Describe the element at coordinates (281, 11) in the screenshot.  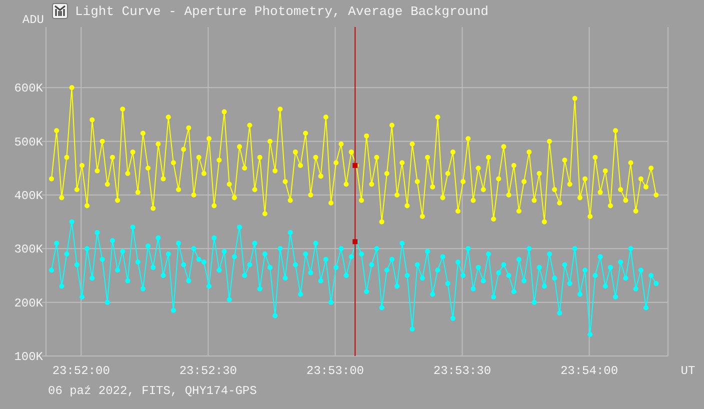
I see `window-title: Light Curve - Aperture Photometry, Average Background` at that location.